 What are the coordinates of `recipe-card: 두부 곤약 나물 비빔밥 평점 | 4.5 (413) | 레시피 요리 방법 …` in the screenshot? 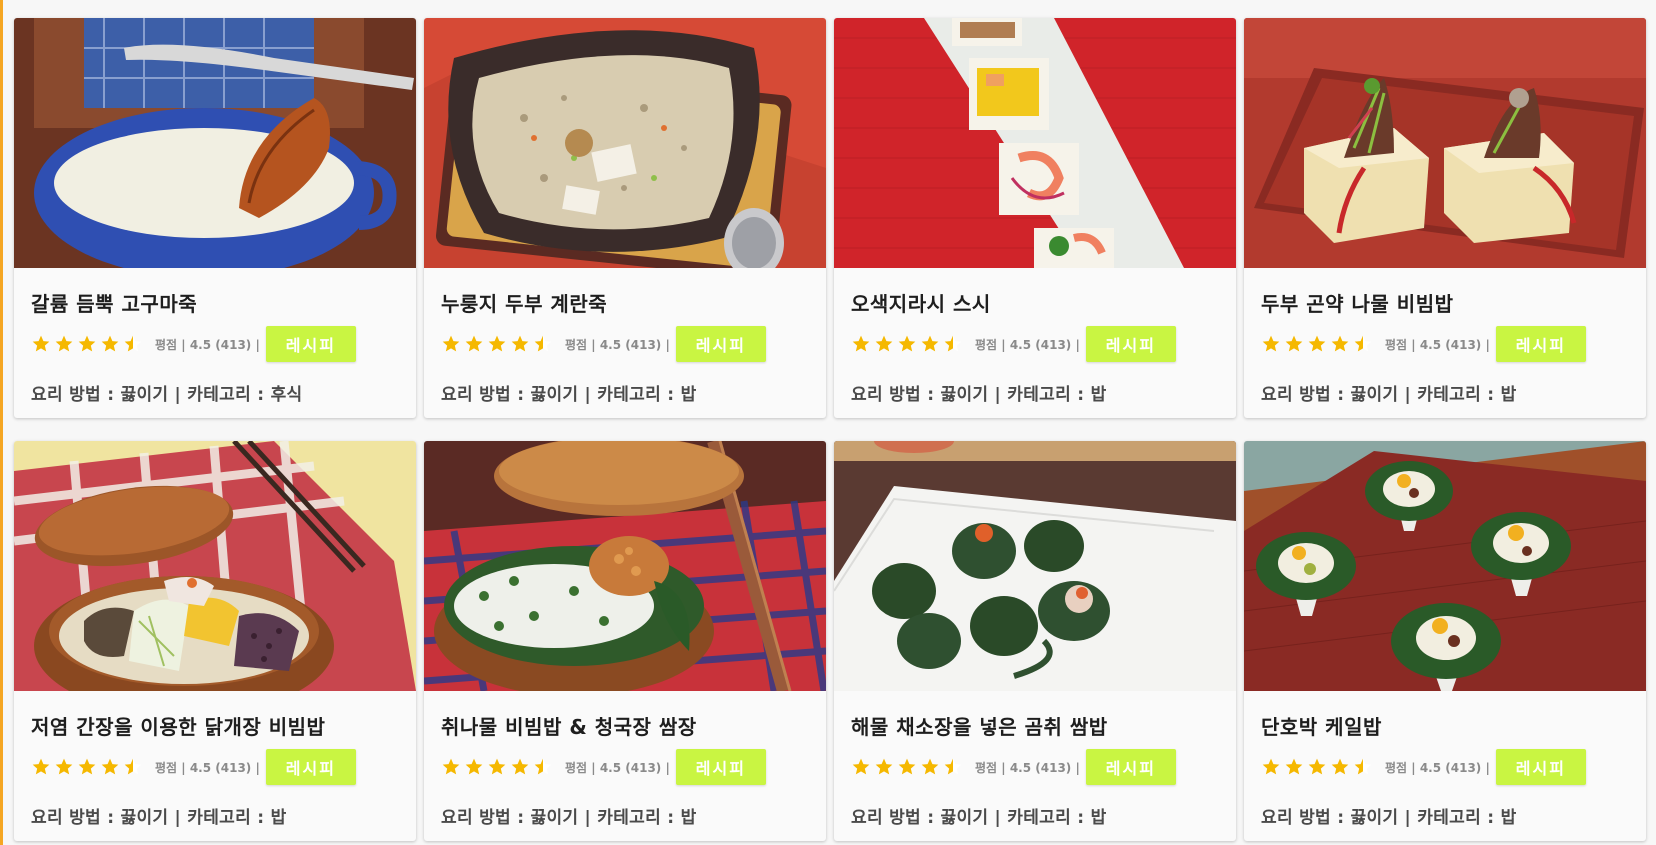 It's located at (1445, 218).